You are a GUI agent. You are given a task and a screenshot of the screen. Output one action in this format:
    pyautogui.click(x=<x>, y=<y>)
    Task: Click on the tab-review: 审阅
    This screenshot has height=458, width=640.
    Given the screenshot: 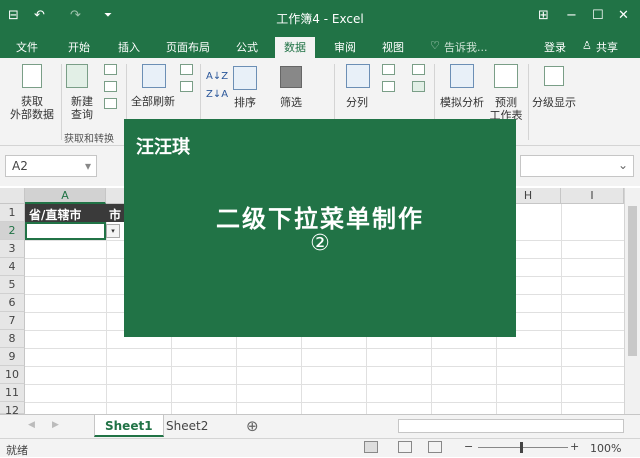 What is the action you would take?
    pyautogui.click(x=345, y=47)
    